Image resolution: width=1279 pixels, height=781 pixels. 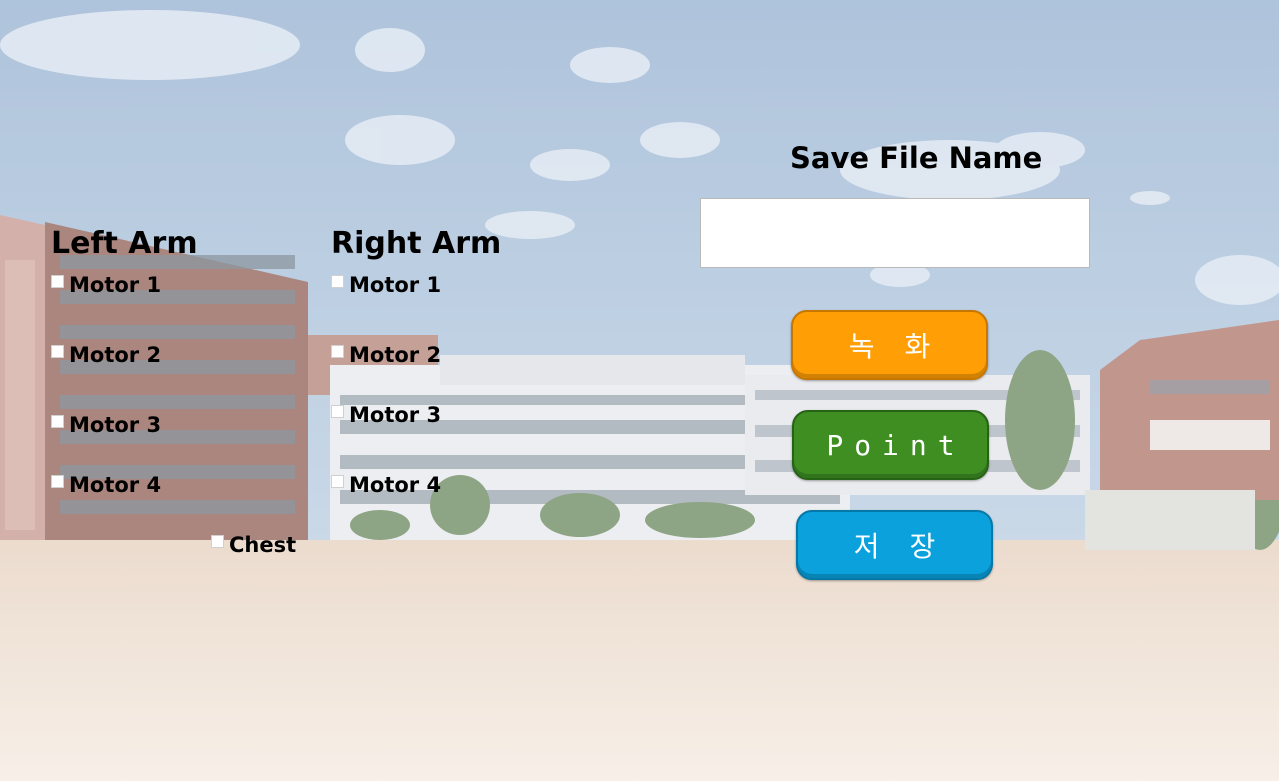 I want to click on right-arm-motor-3-checkbox, so click(x=337, y=411).